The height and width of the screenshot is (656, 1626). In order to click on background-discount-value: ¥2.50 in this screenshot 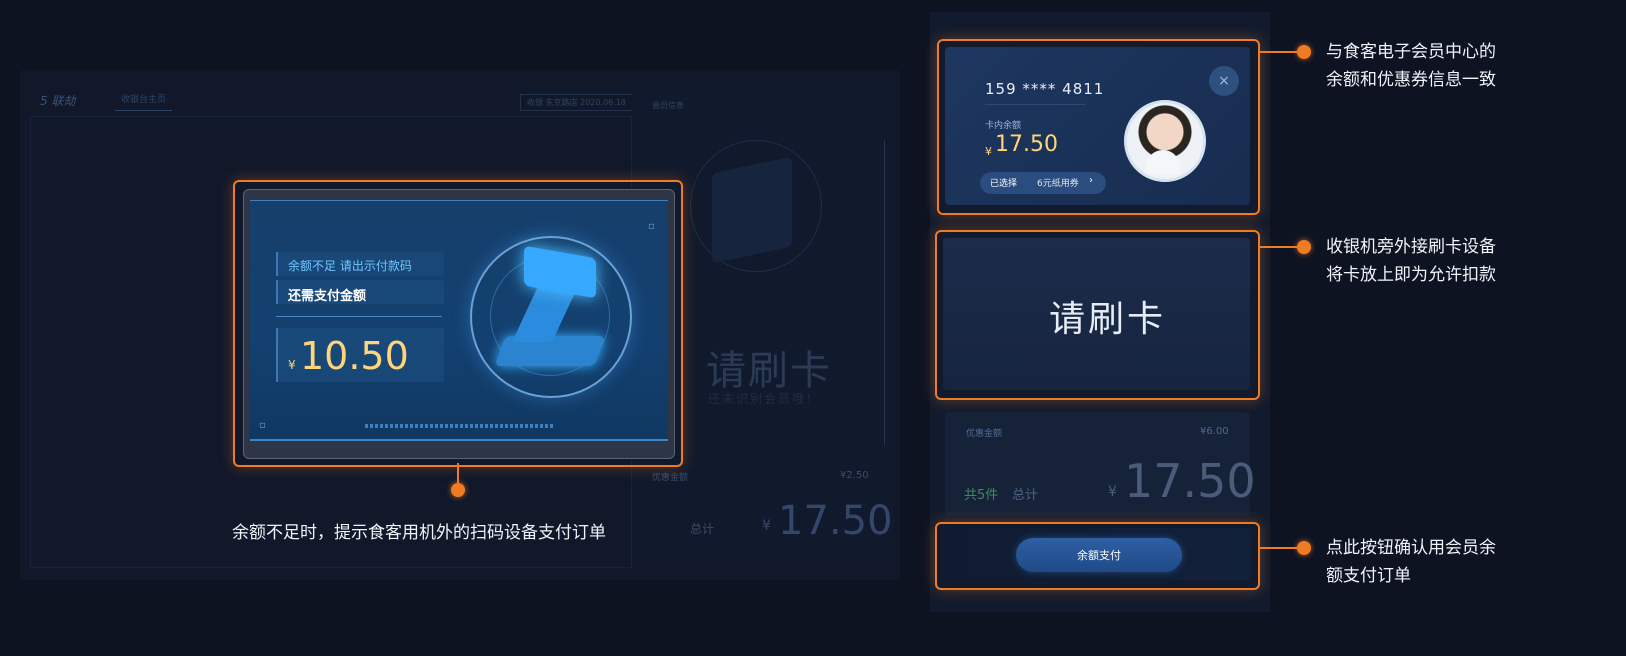, I will do `click(854, 475)`.